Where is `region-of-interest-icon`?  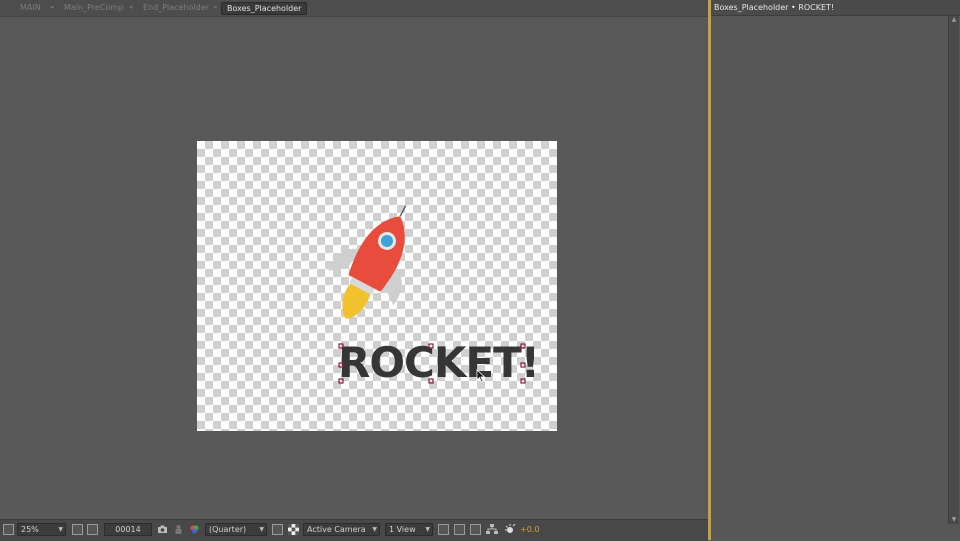 region-of-interest-icon is located at coordinates (277, 529).